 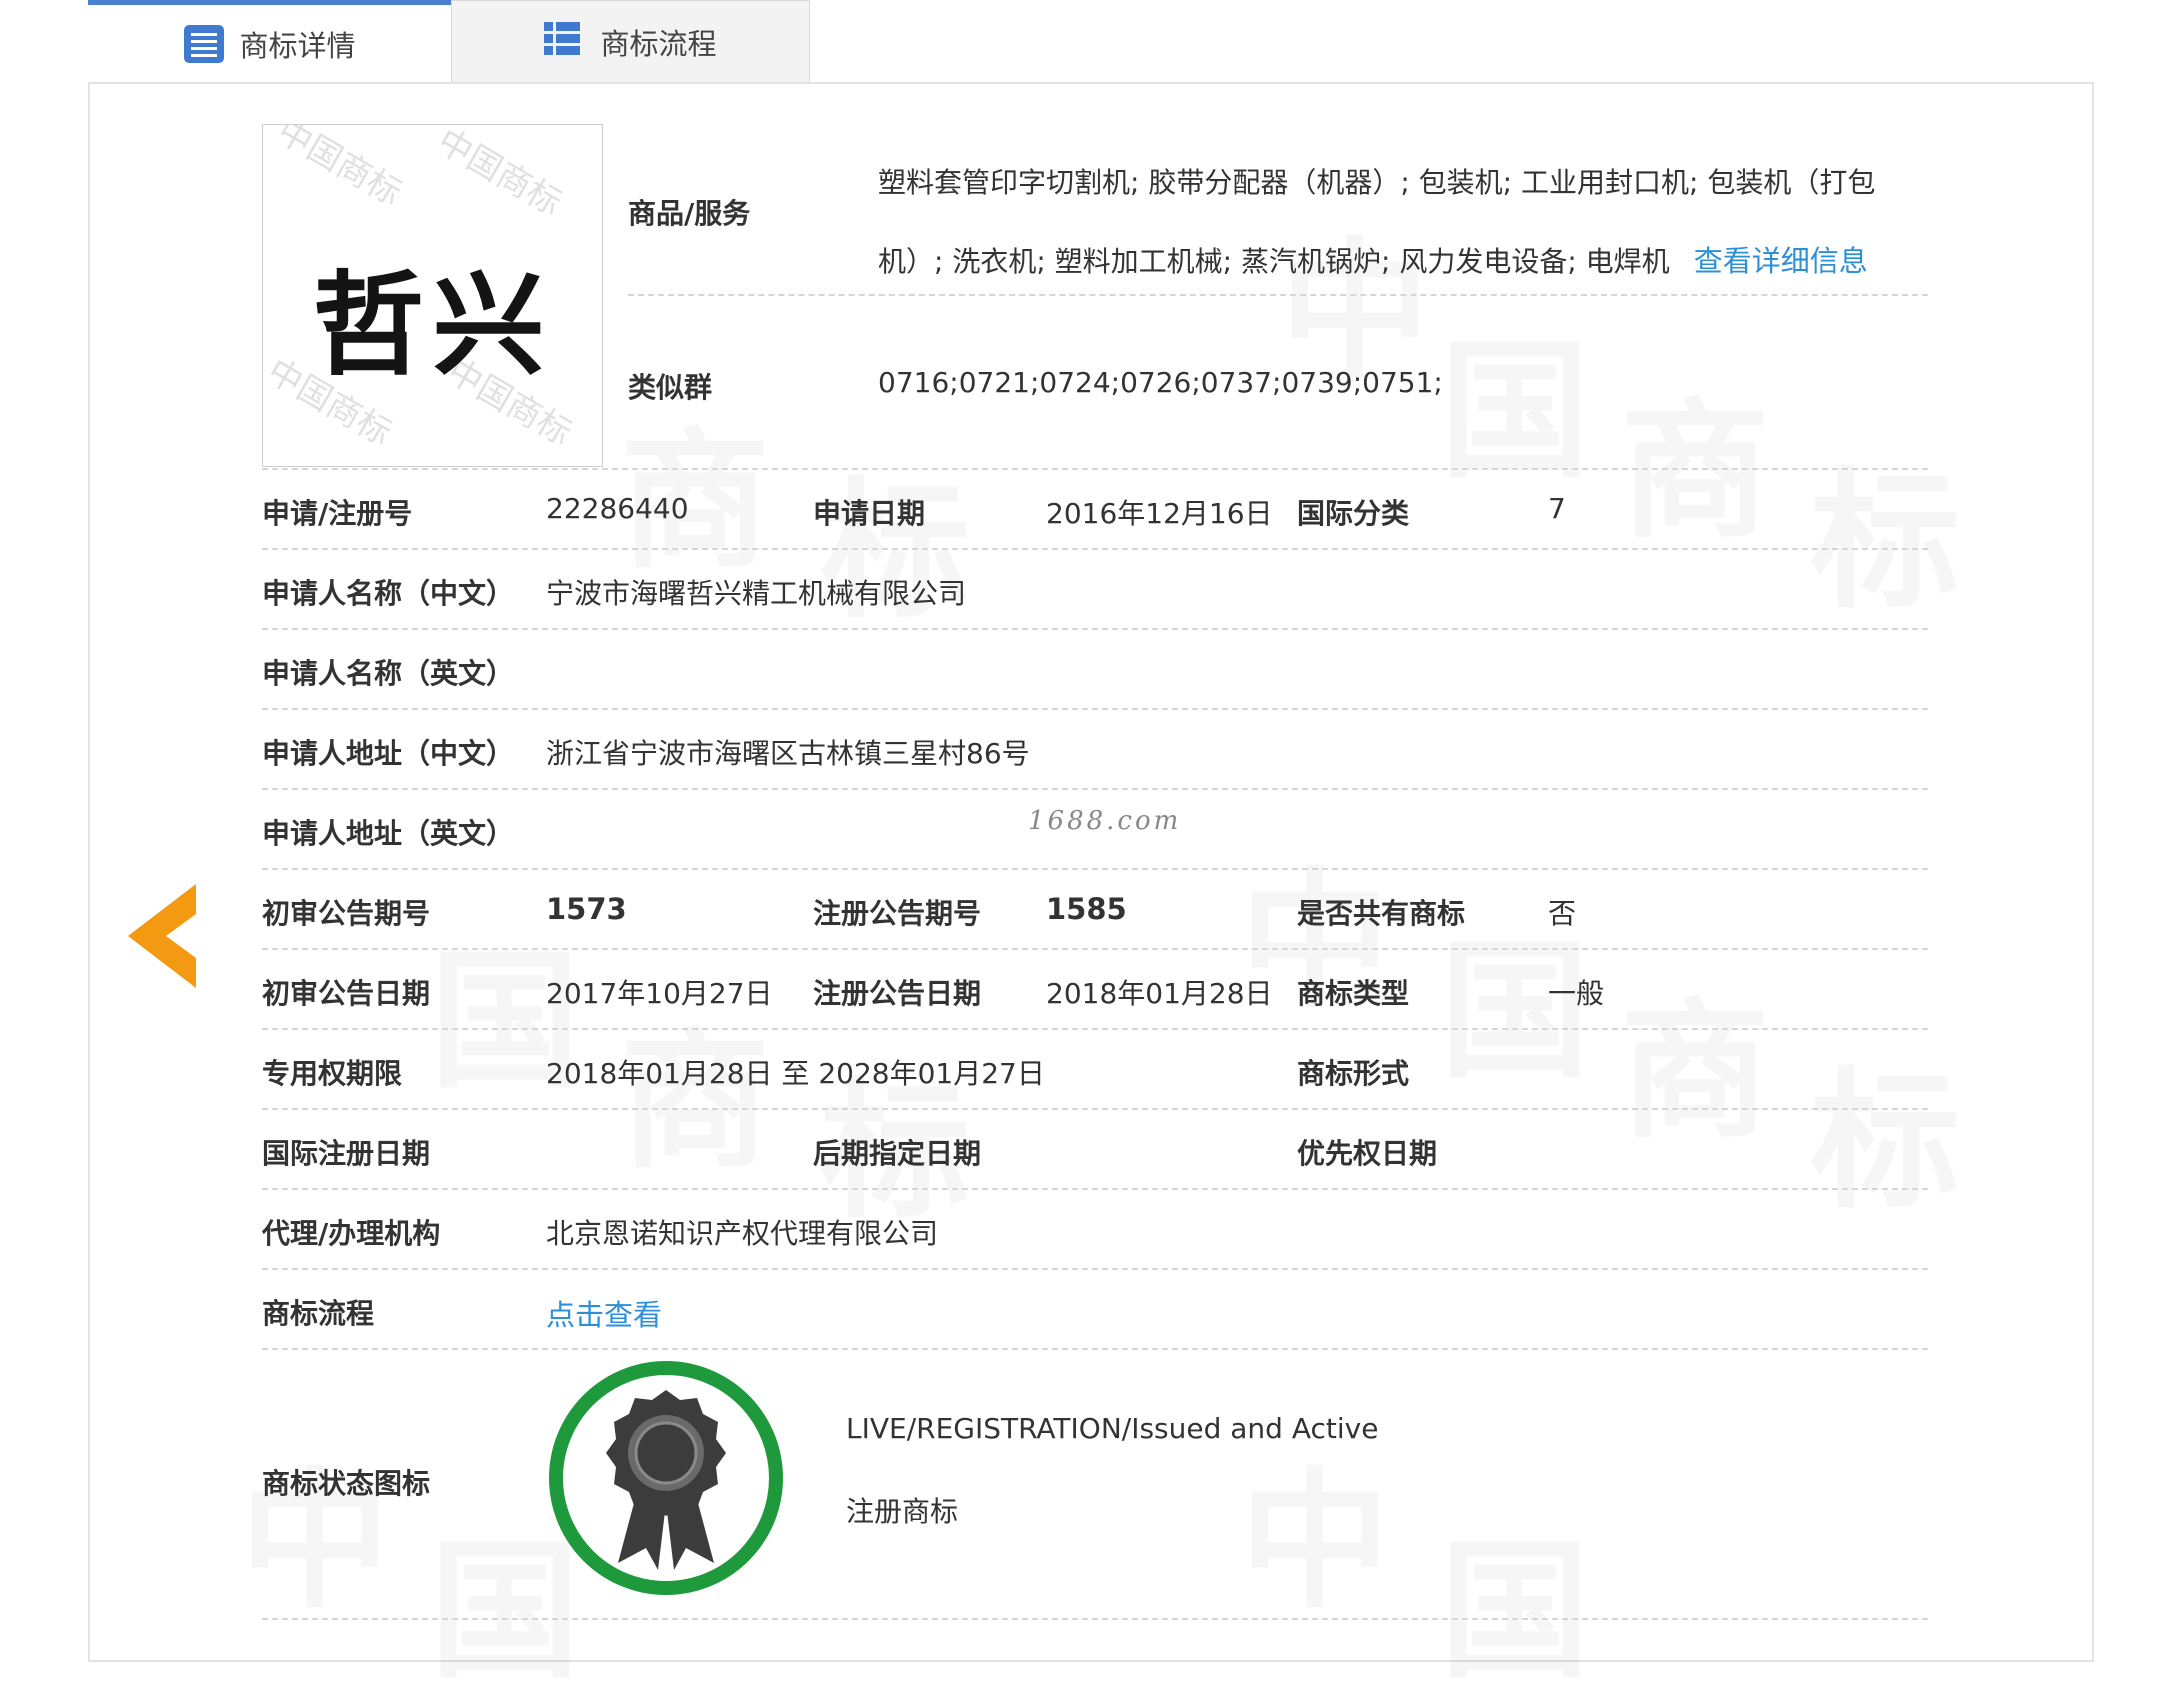 I want to click on applicant-cn-label: 申请人名称（中文）, so click(x=388, y=593).